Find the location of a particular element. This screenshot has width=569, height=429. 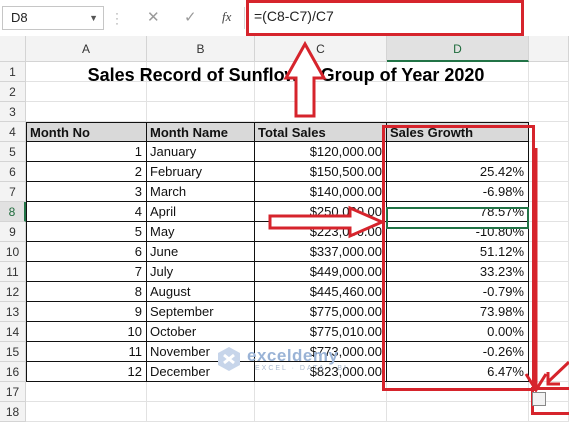

watermark-tagline: EXCEL · DATA · BI is located at coordinates (301, 368).